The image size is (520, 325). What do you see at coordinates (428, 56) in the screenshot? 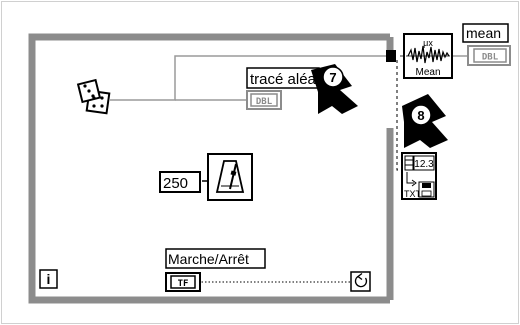
I see `mean-subvi-icon: μx Mean` at bounding box center [428, 56].